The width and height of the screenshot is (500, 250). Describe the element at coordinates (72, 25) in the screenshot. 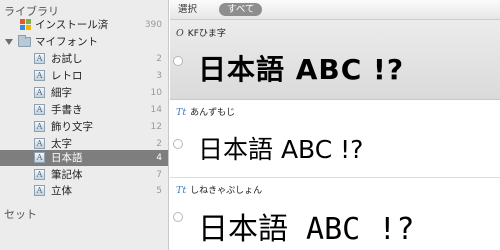

I see `sidebar-item-label: インストール済` at that location.